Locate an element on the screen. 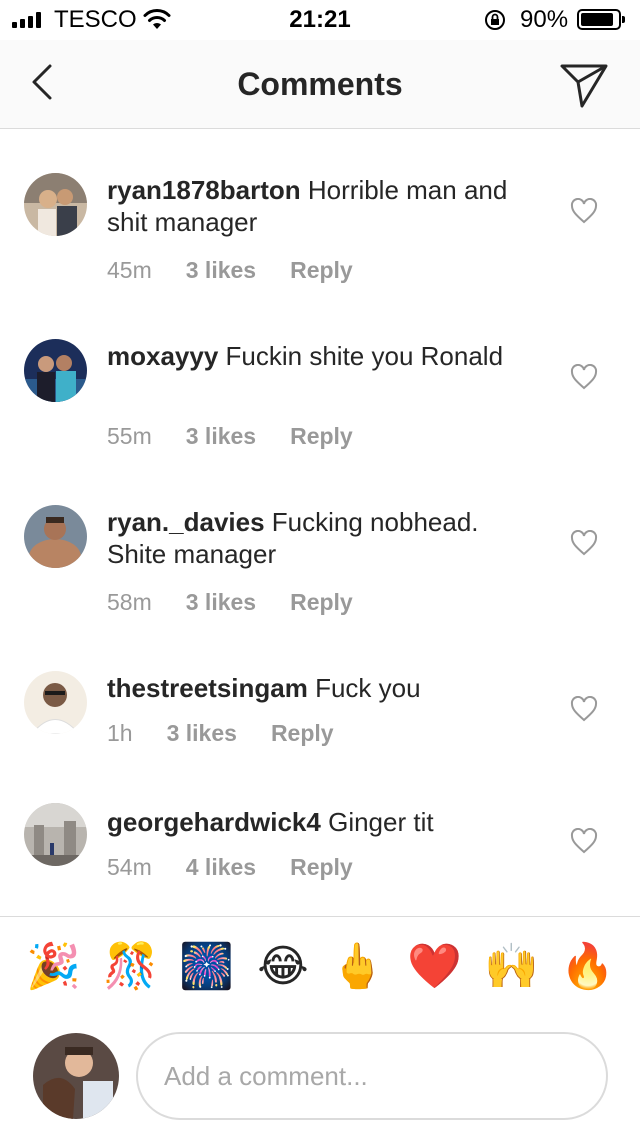 This screenshot has width=640, height=1136. status-bar: TESCO 21:21 90% is located at coordinates (320, 20).